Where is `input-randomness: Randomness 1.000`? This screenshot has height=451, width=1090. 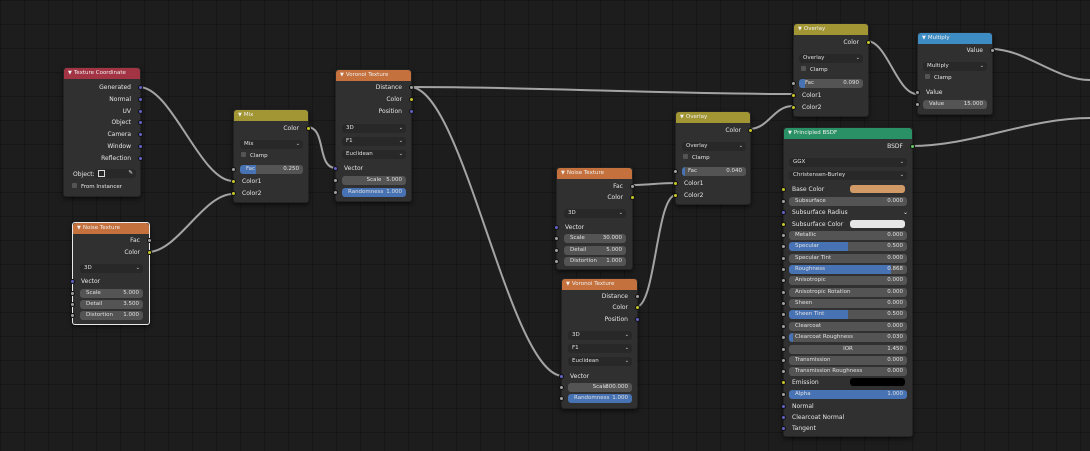 input-randomness: Randomness 1.000 is located at coordinates (598, 398).